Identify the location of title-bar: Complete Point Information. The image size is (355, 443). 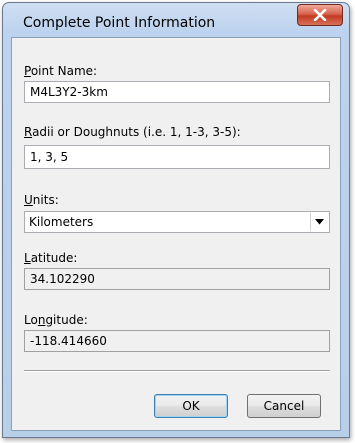
(176, 20).